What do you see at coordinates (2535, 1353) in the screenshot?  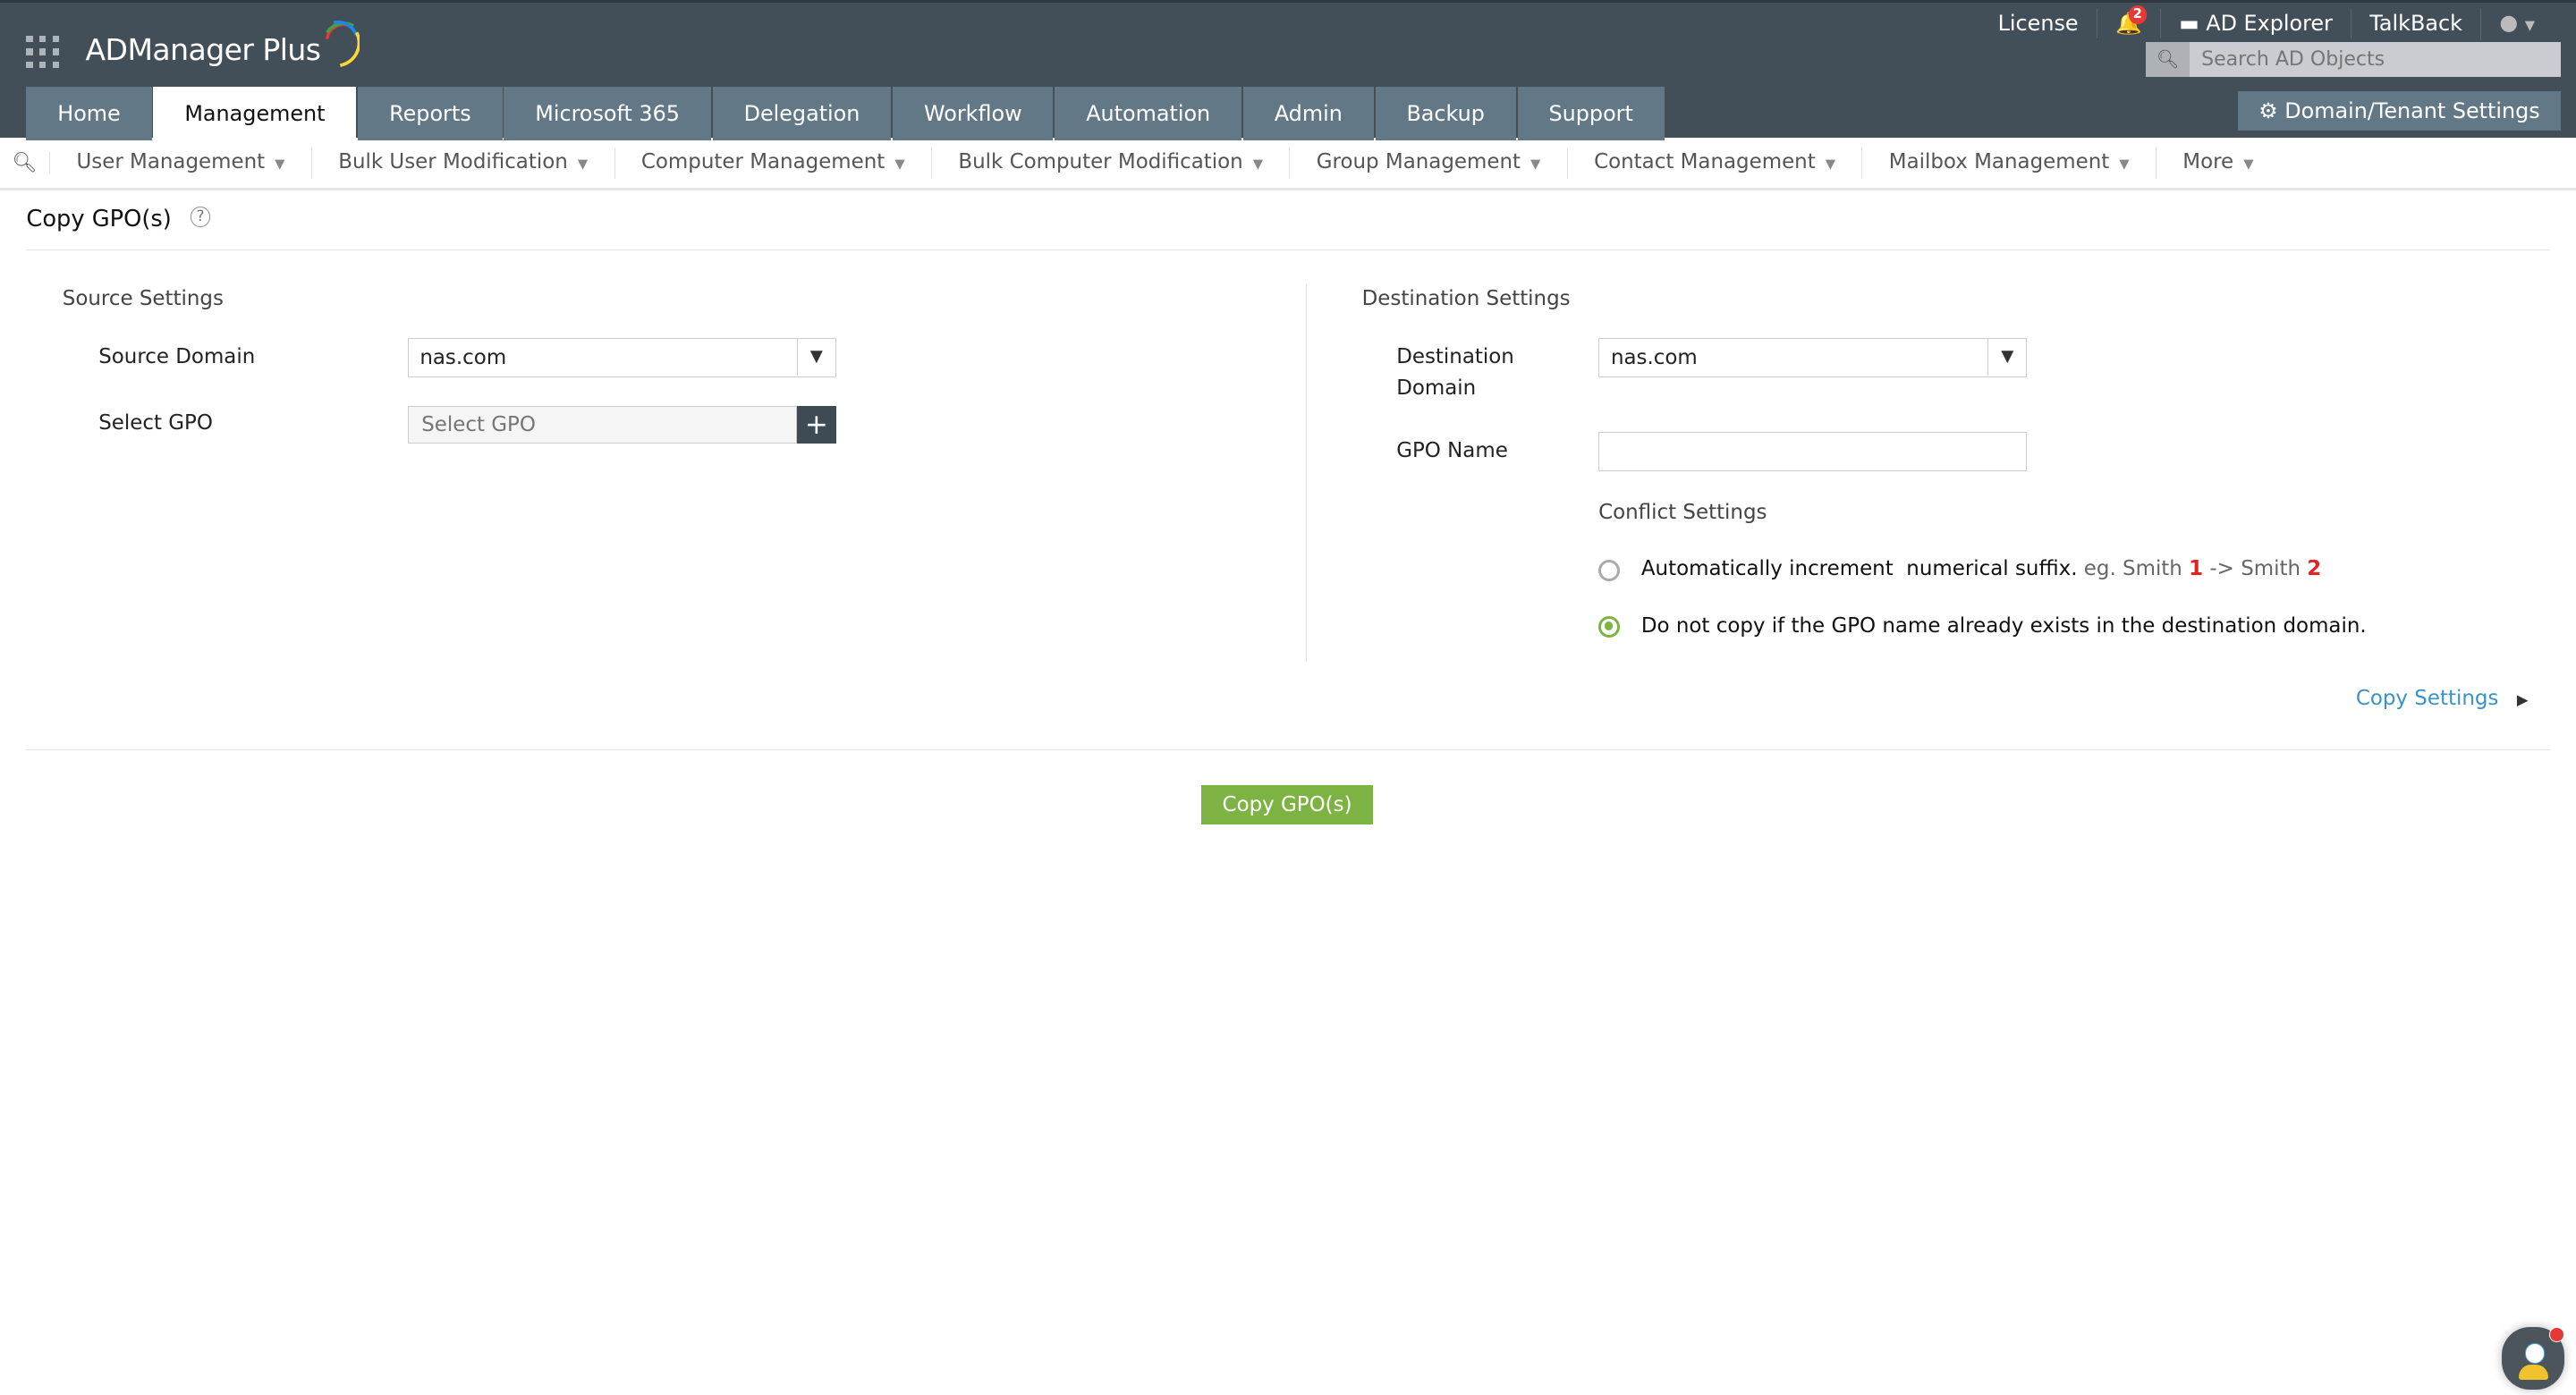 I see `support-agent-icon` at bounding box center [2535, 1353].